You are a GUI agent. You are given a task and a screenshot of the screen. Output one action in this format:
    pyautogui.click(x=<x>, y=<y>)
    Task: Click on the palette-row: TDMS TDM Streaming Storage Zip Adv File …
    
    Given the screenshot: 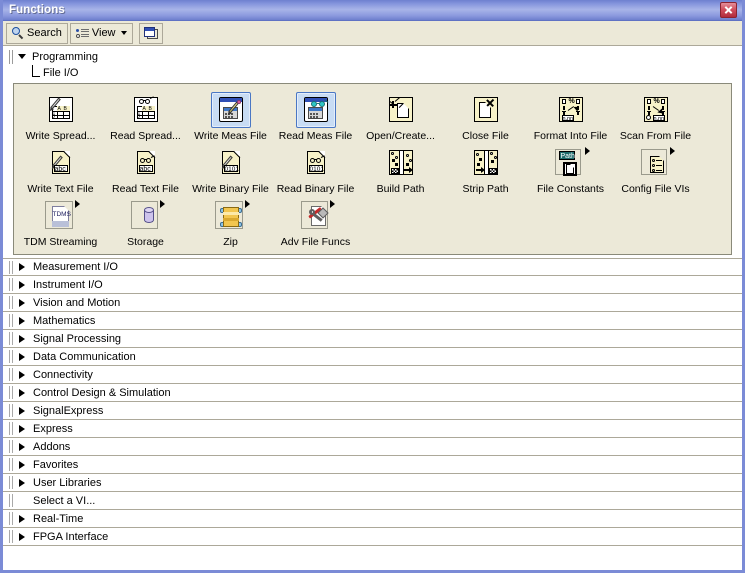 What is the action you would take?
    pyautogui.click(x=372, y=222)
    